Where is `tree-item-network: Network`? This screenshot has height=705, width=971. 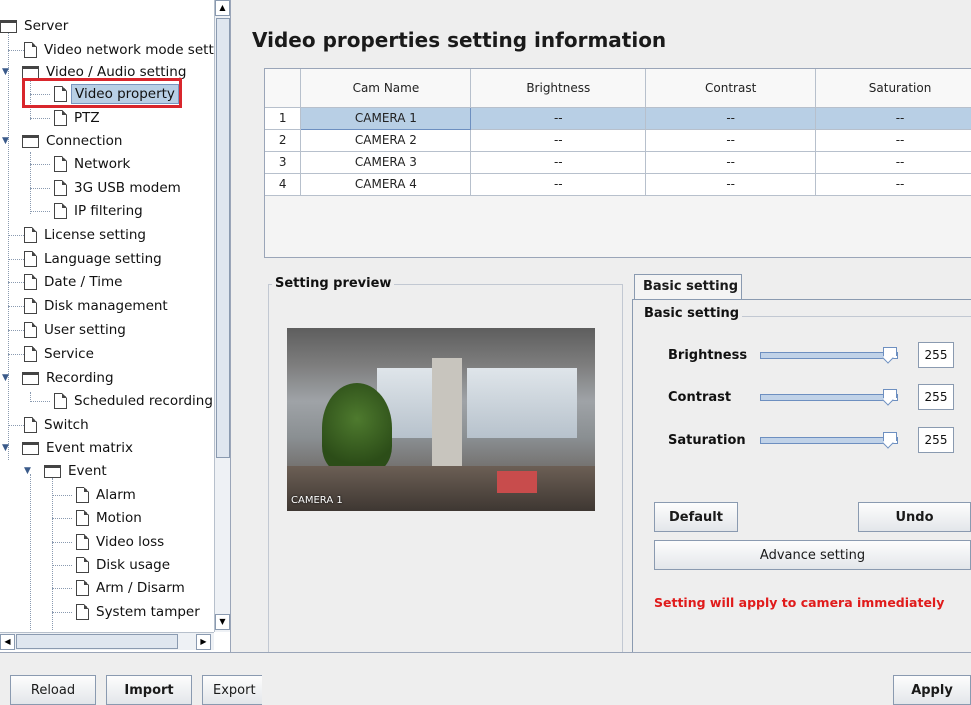
tree-item-network: Network is located at coordinates (81, 164).